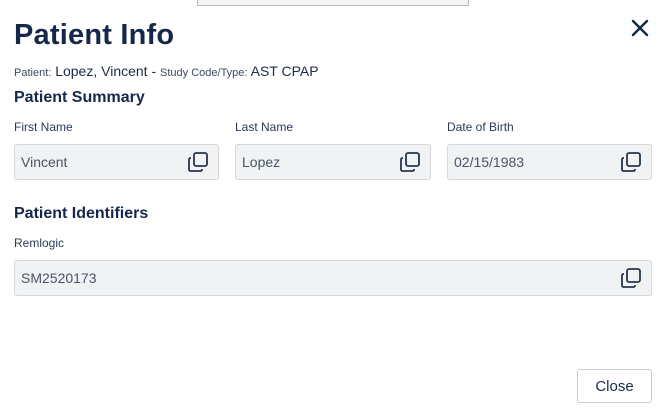  What do you see at coordinates (33, 73) in the screenshot?
I see `patient-label: Patient:` at bounding box center [33, 73].